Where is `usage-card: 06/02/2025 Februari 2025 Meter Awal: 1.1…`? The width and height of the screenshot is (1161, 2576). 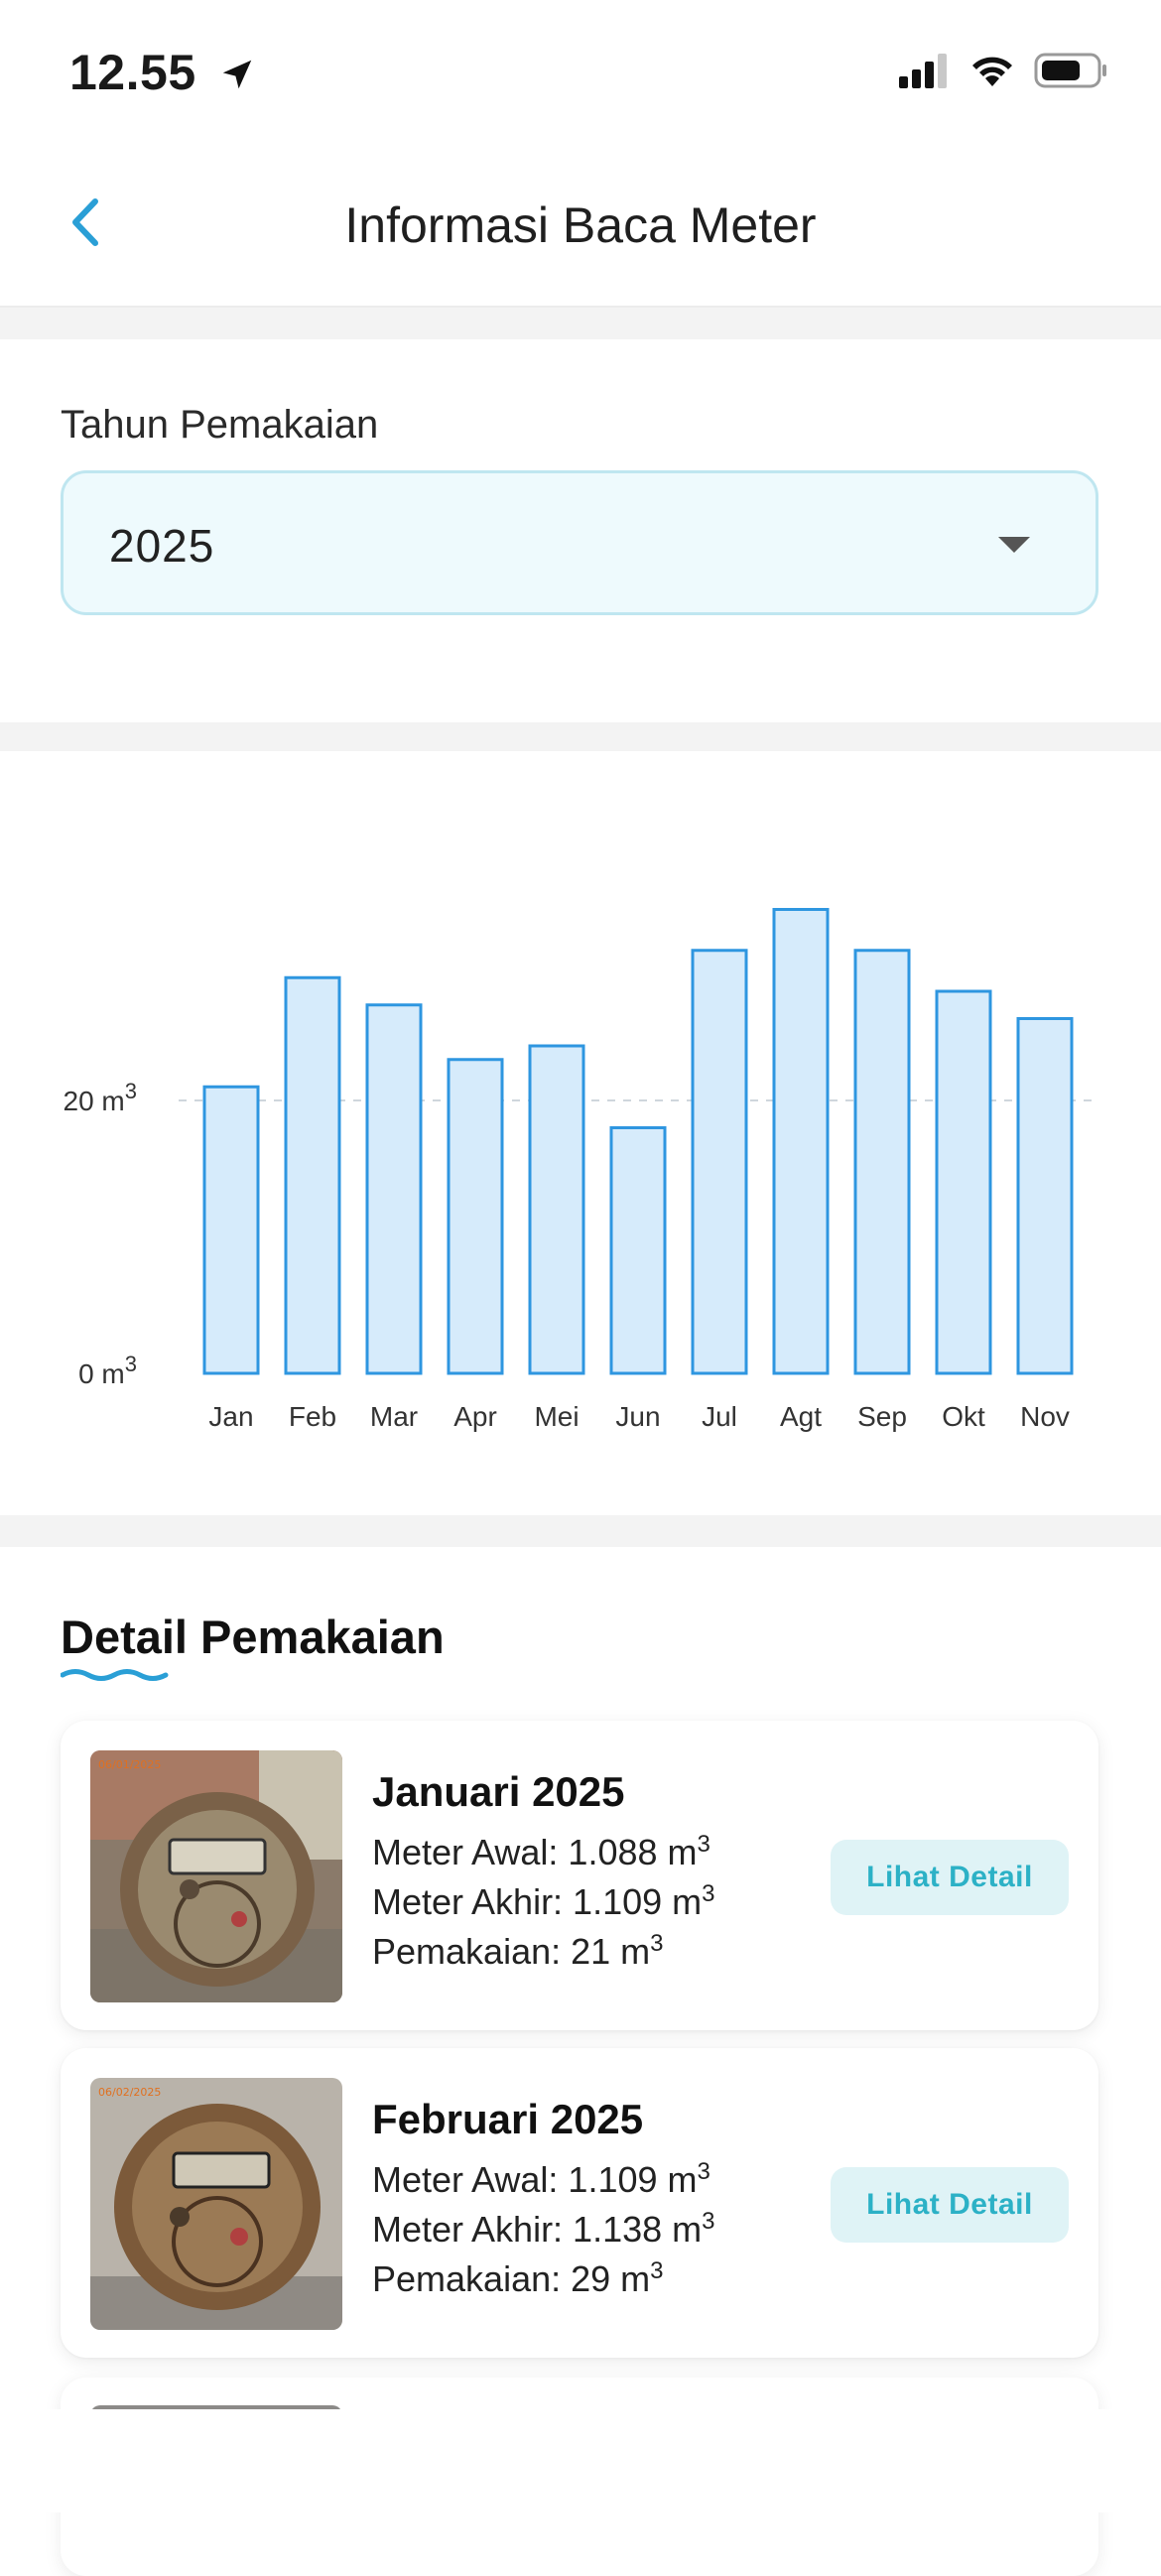 usage-card: 06/02/2025 Februari 2025 Meter Awal: 1.1… is located at coordinates (579, 2203).